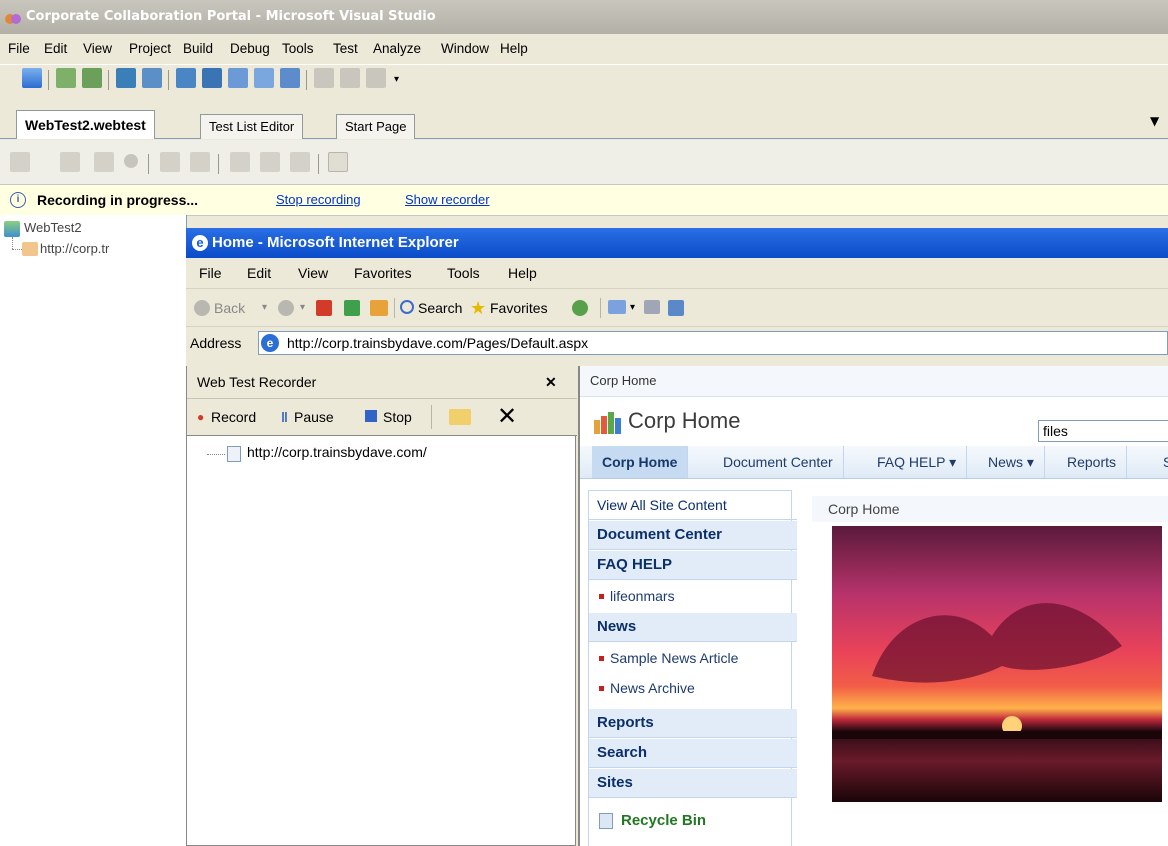  I want to click on favorites-icon: ★, so click(478, 308).